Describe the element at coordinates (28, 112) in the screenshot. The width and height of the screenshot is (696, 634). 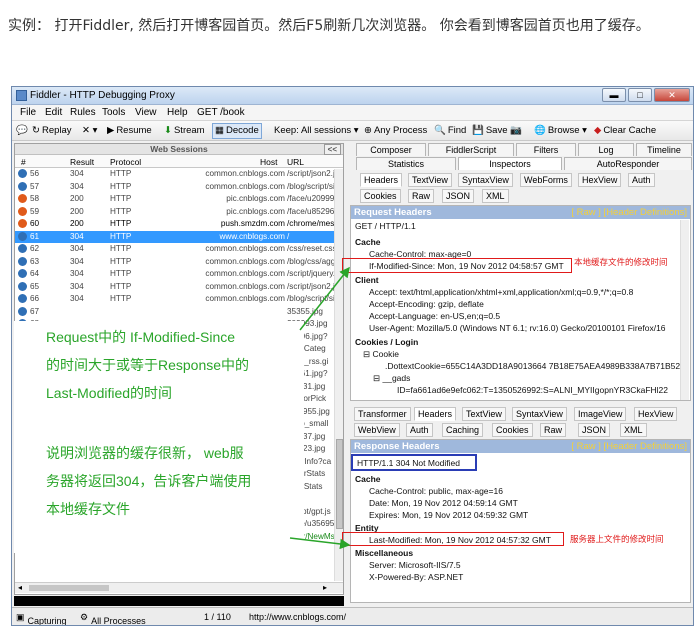
I see `menu-file: File` at that location.